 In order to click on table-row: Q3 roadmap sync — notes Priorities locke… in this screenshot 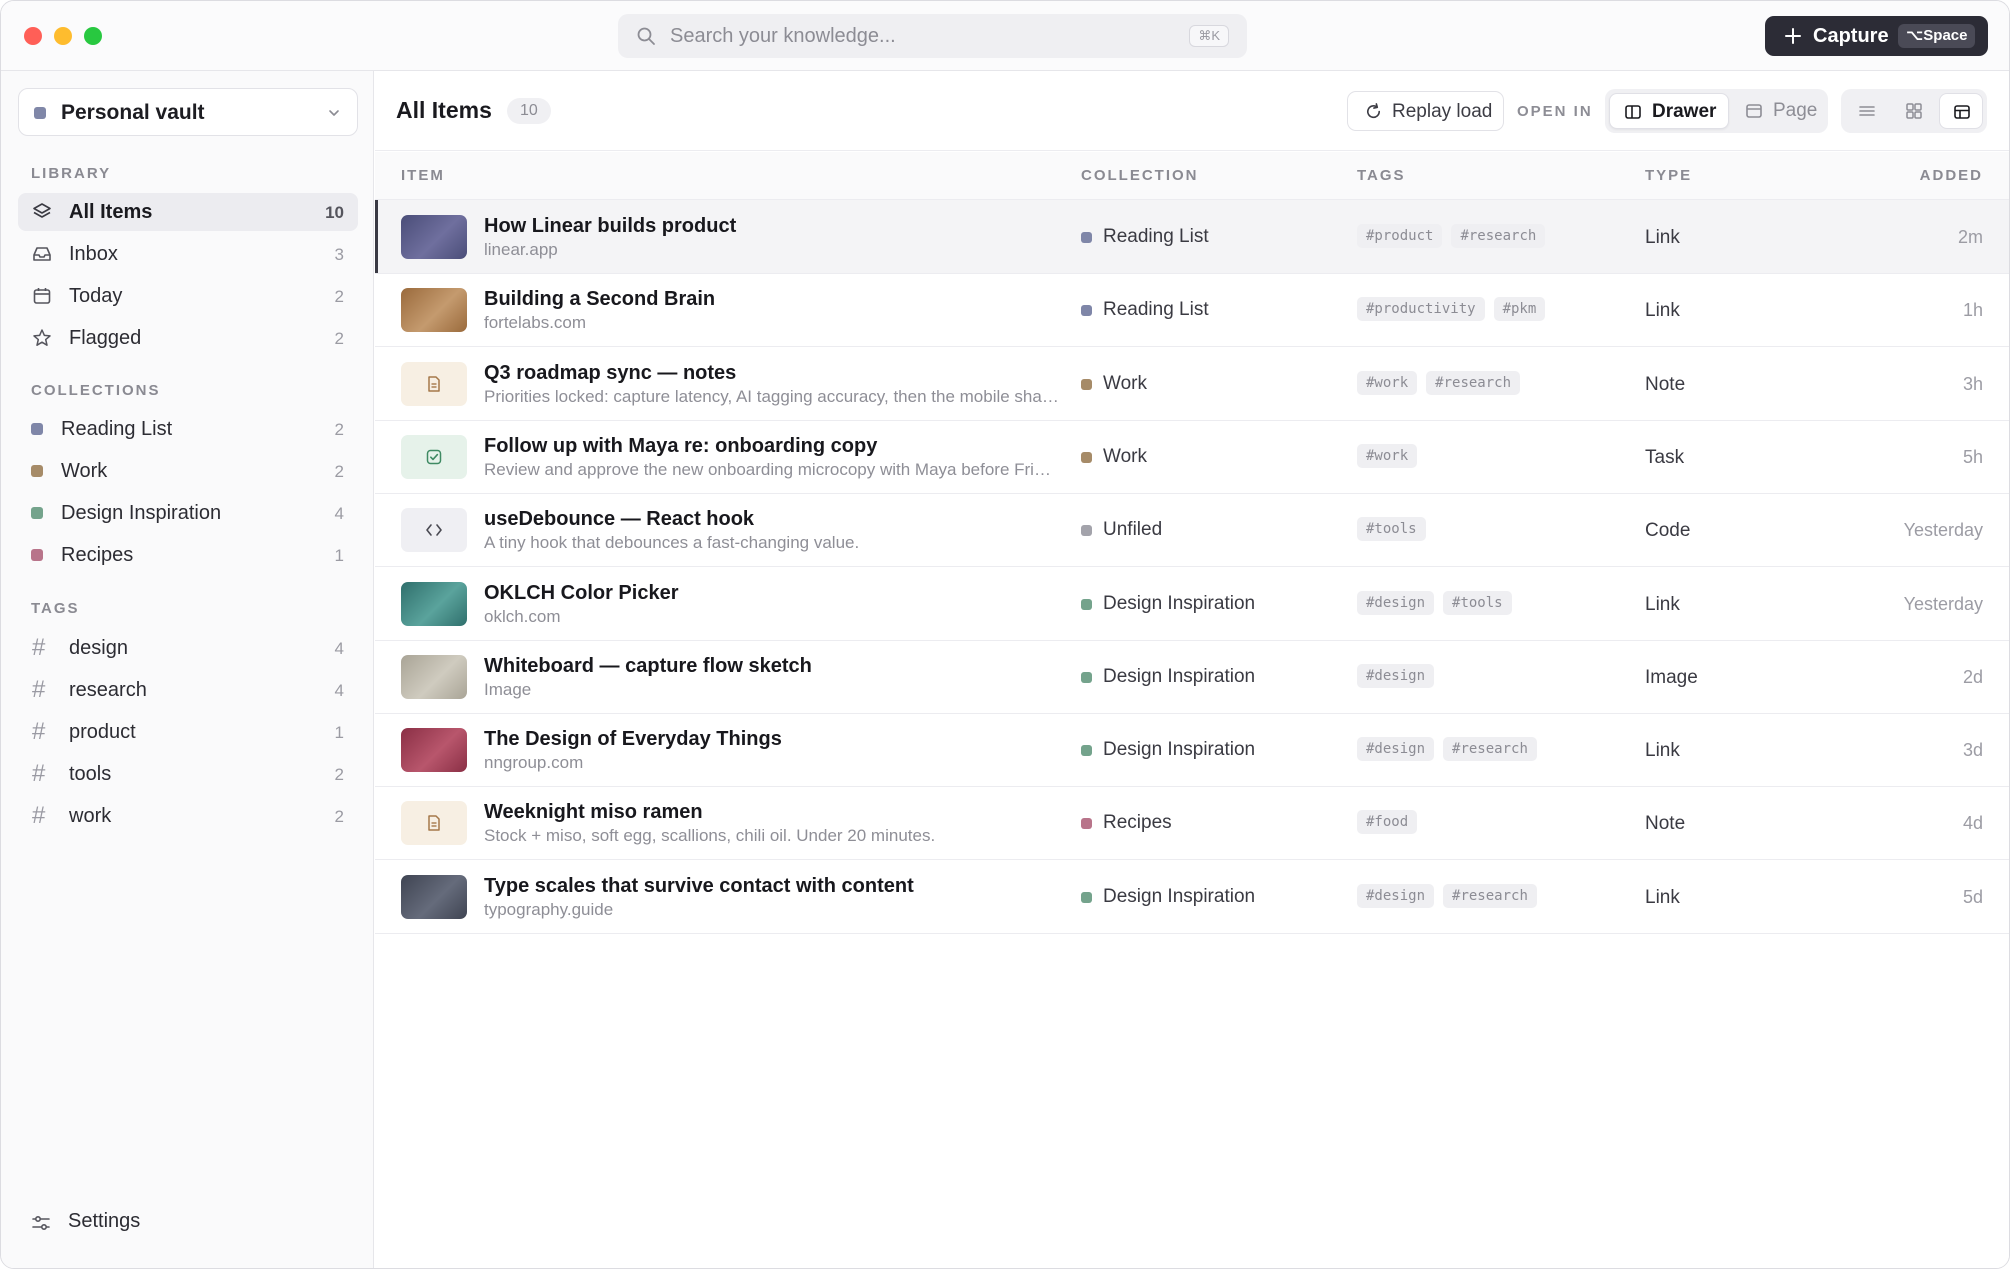, I will do `click(1192, 384)`.